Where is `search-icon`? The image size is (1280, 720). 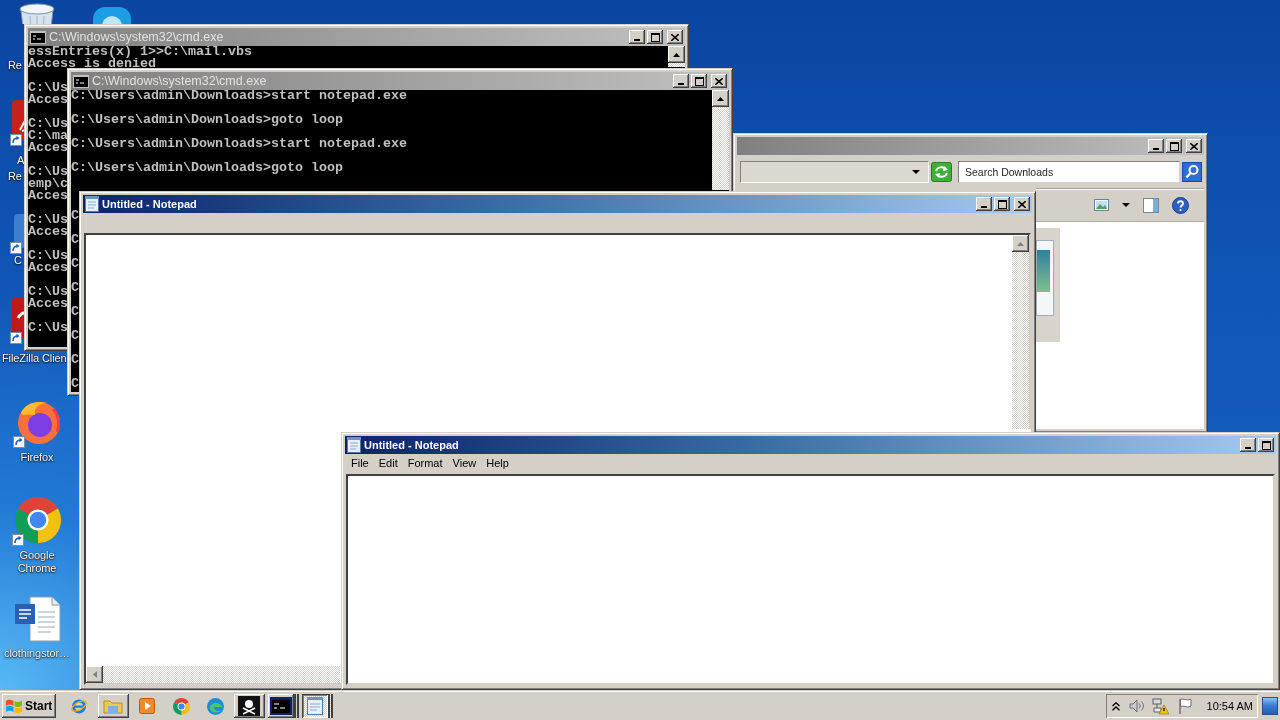 search-icon is located at coordinates (1192, 171).